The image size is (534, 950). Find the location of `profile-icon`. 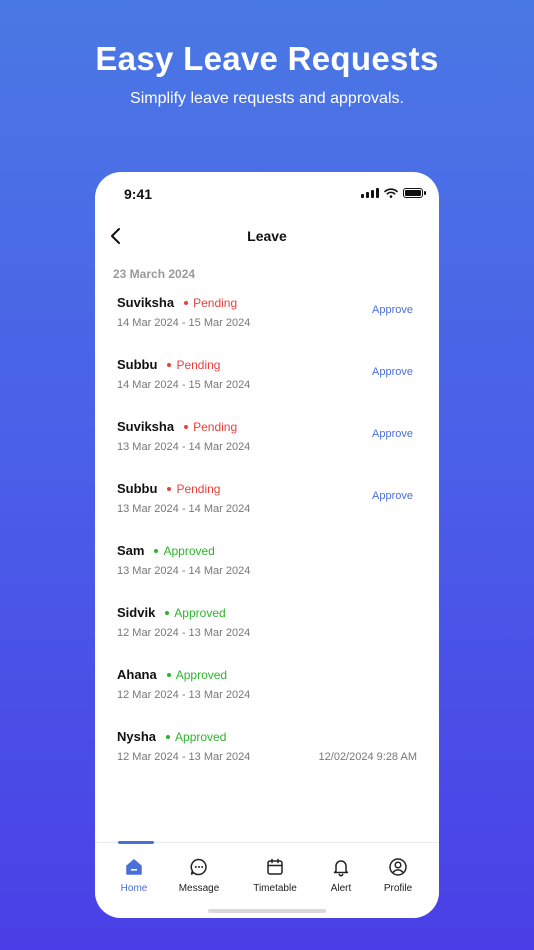

profile-icon is located at coordinates (398, 867).